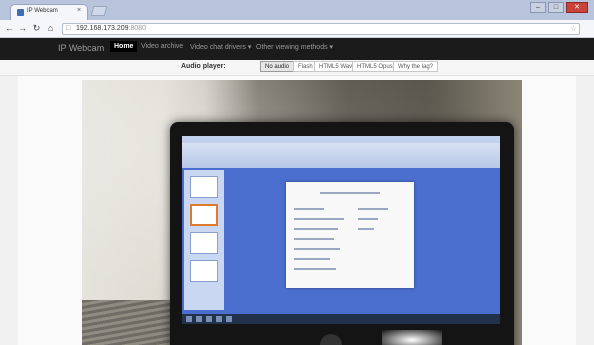 The height and width of the screenshot is (345, 594). I want to click on browser-toolbar: ← → ↻ ⌂ □ 192.168.173.209:8080 ☆, so click(297, 29).